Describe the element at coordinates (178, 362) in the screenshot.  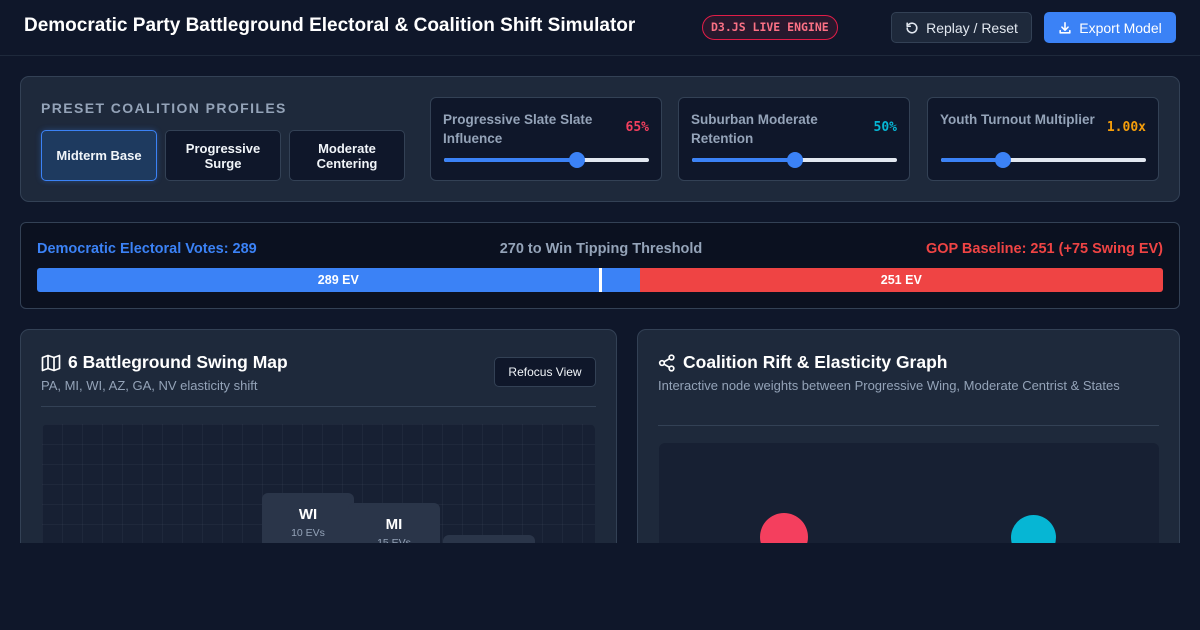
I see `map-card-title-text: 6 Battleground Swing Map` at that location.